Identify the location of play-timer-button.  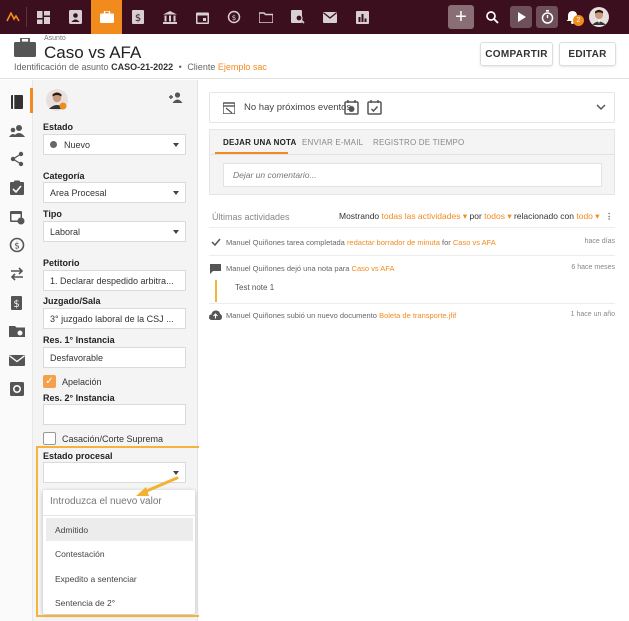
(521, 17).